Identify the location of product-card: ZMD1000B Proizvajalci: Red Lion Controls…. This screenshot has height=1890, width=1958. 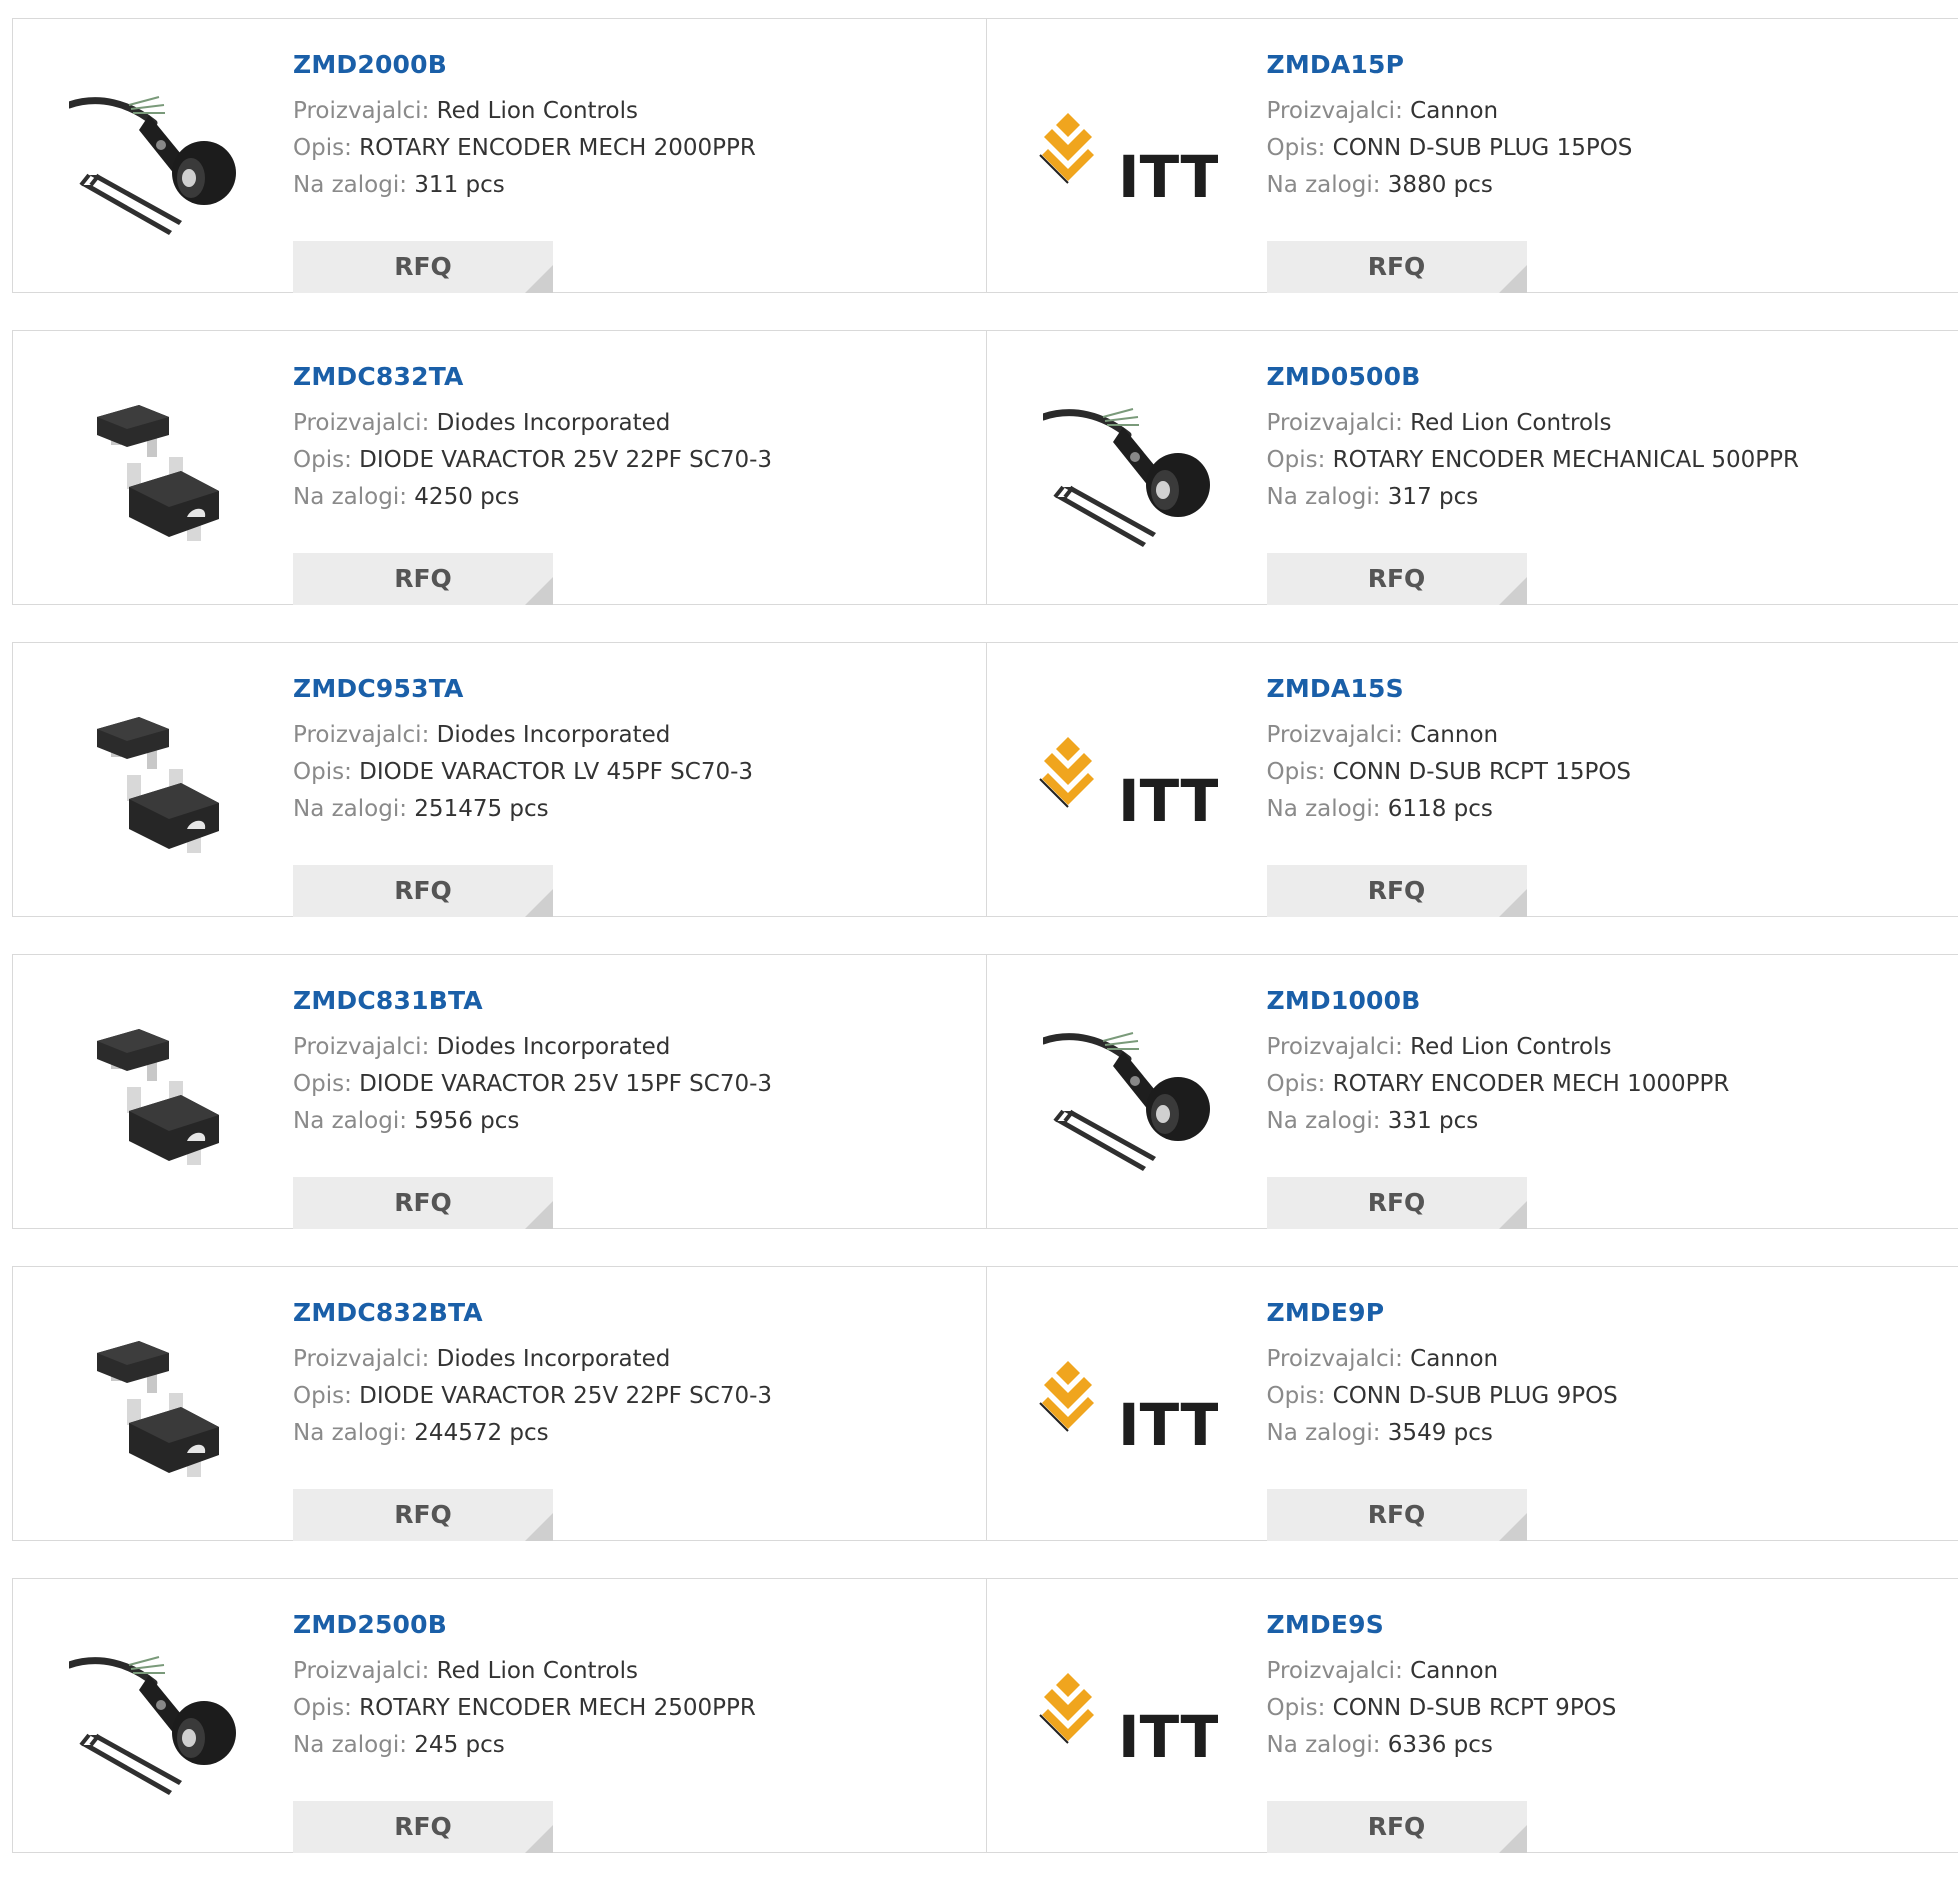
(1472, 1091).